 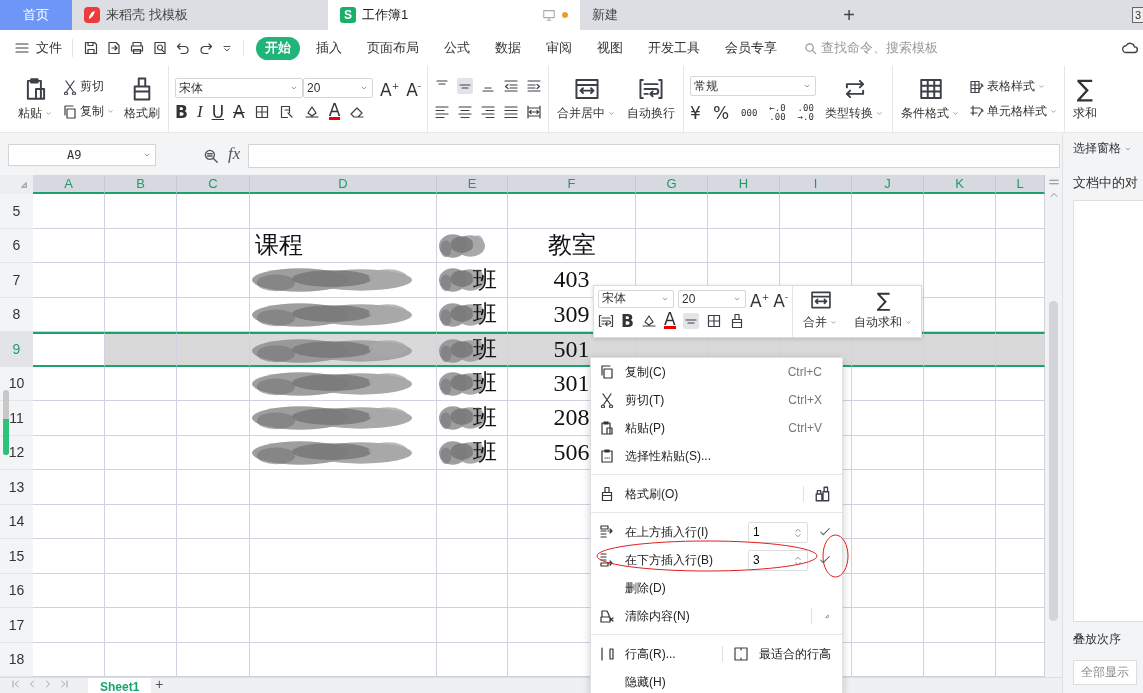 What do you see at coordinates (1014, 86) in the screenshot?
I see `table-style-button: 表格样式` at bounding box center [1014, 86].